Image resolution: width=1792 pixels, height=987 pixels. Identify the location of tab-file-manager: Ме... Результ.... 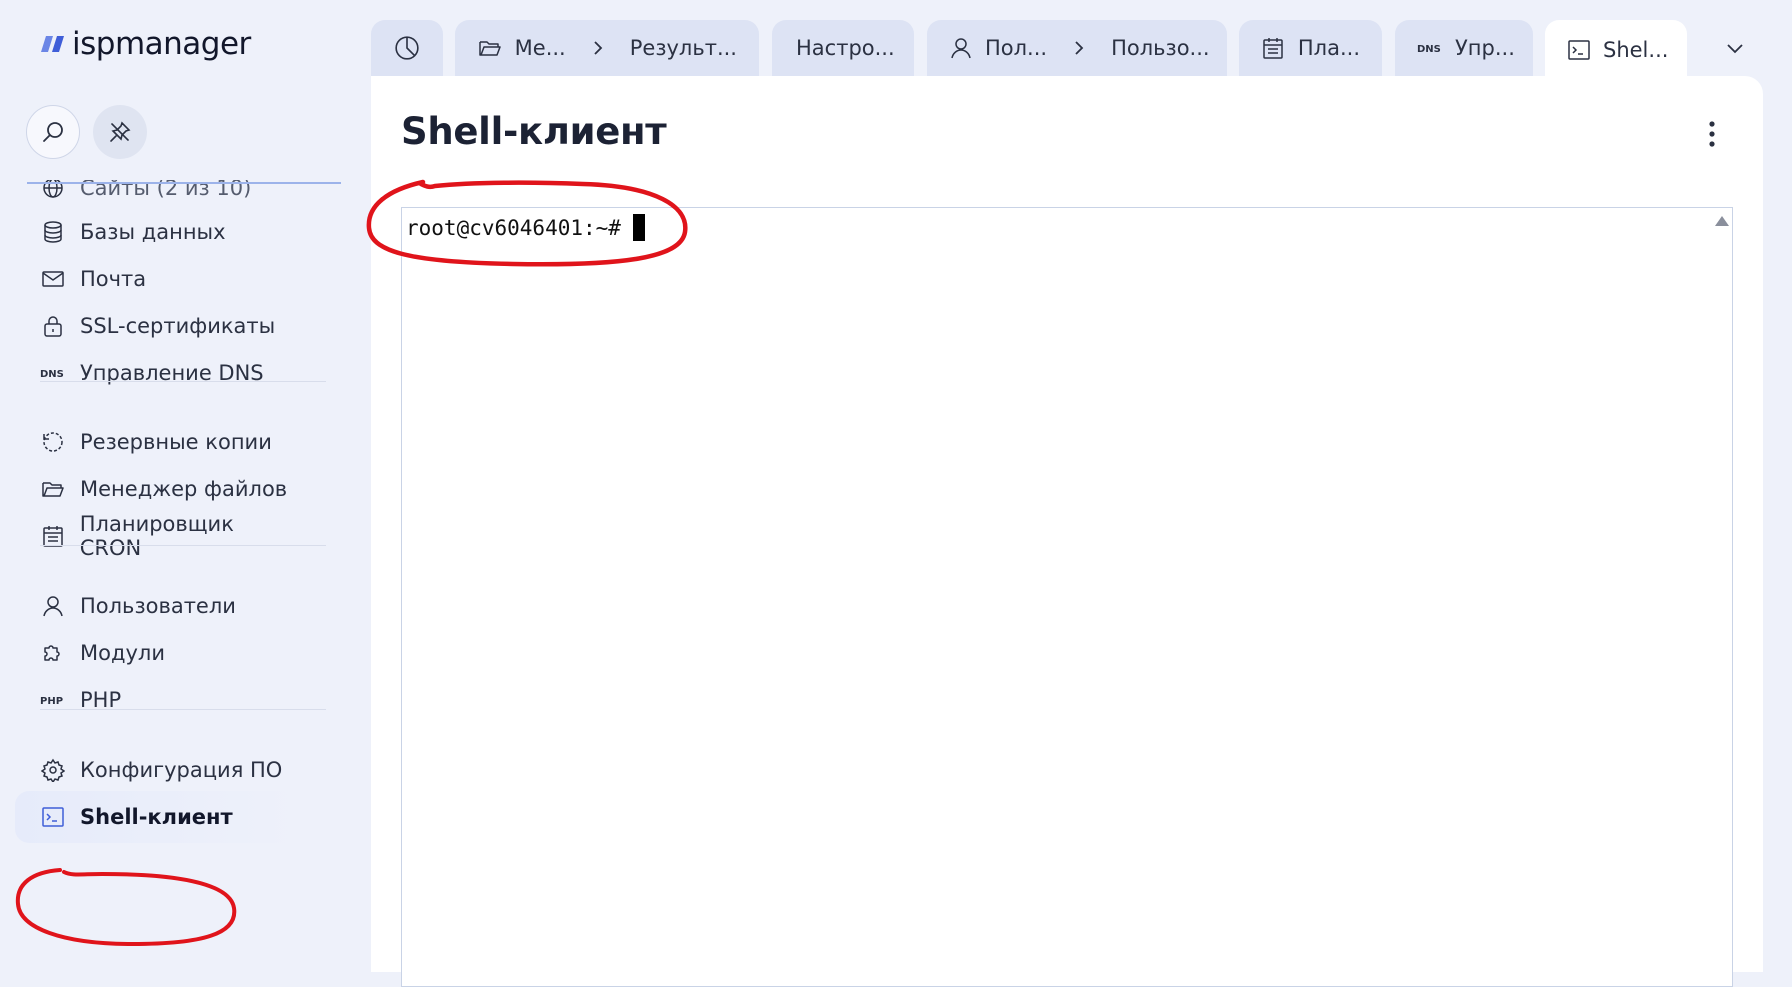
(607, 48).